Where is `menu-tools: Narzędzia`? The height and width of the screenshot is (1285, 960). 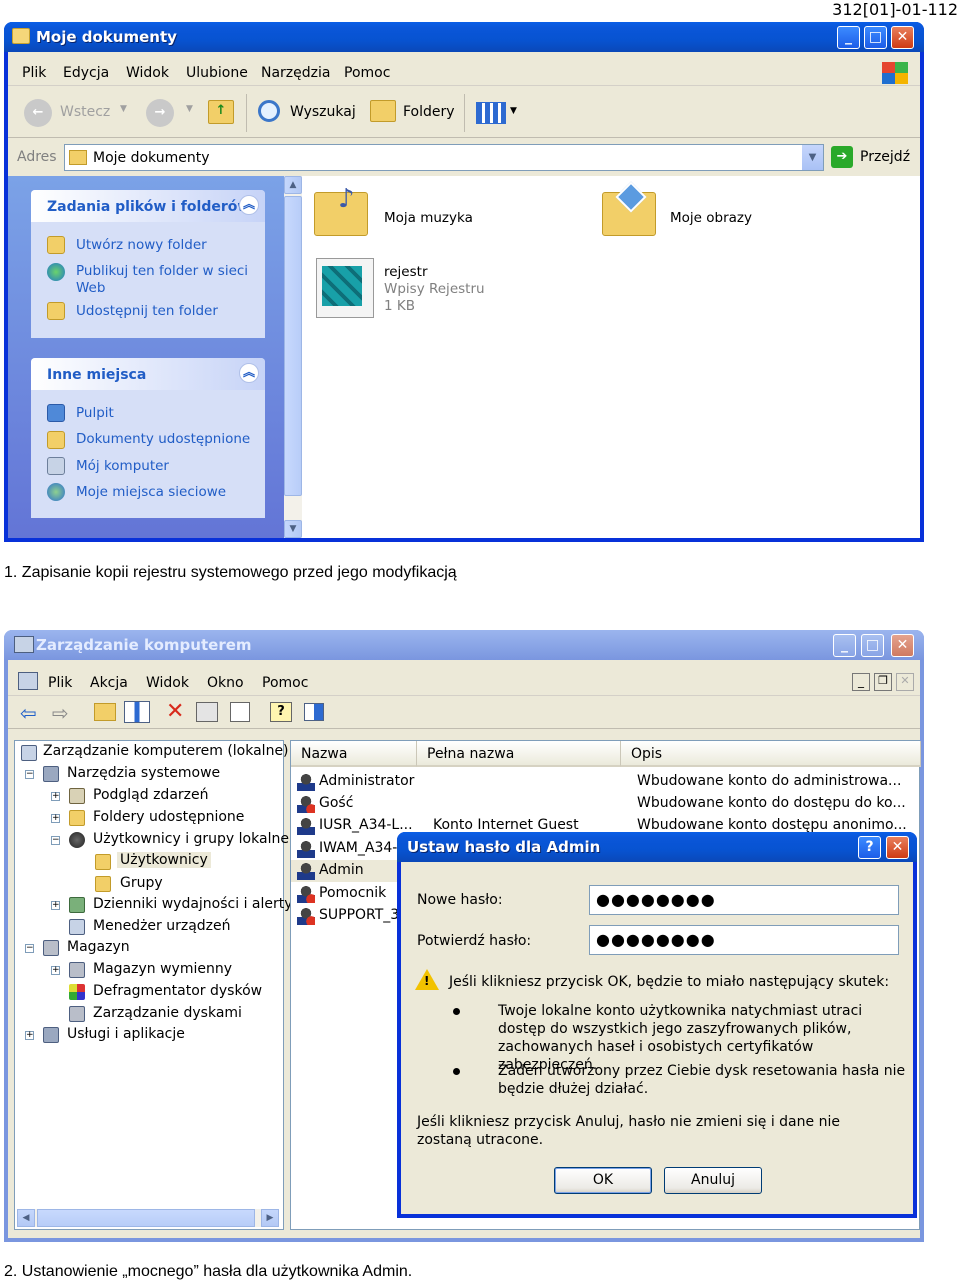 menu-tools: Narzędzia is located at coordinates (295, 73).